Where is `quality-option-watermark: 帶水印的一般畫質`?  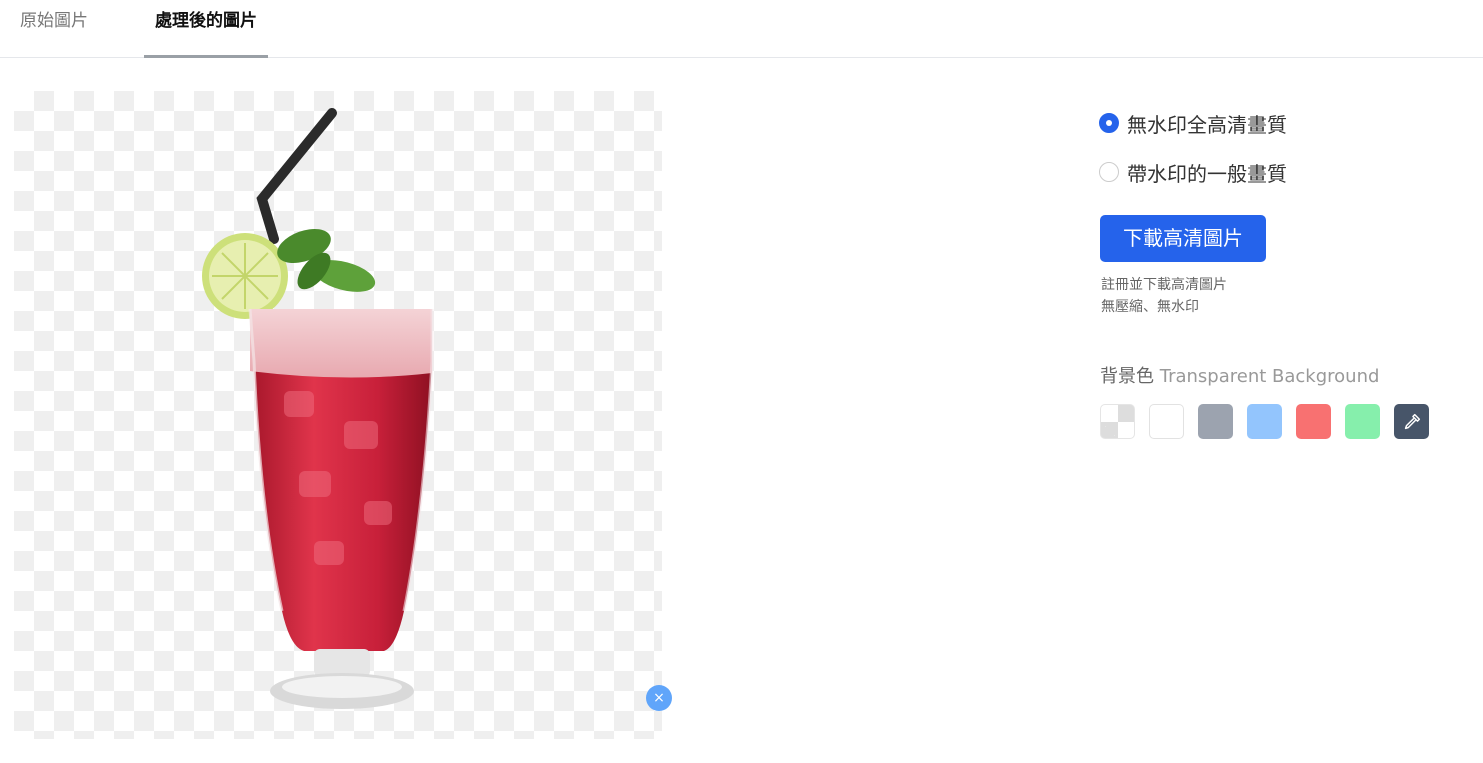 quality-option-watermark: 帶水印的一般畫質 is located at coordinates (1193, 172).